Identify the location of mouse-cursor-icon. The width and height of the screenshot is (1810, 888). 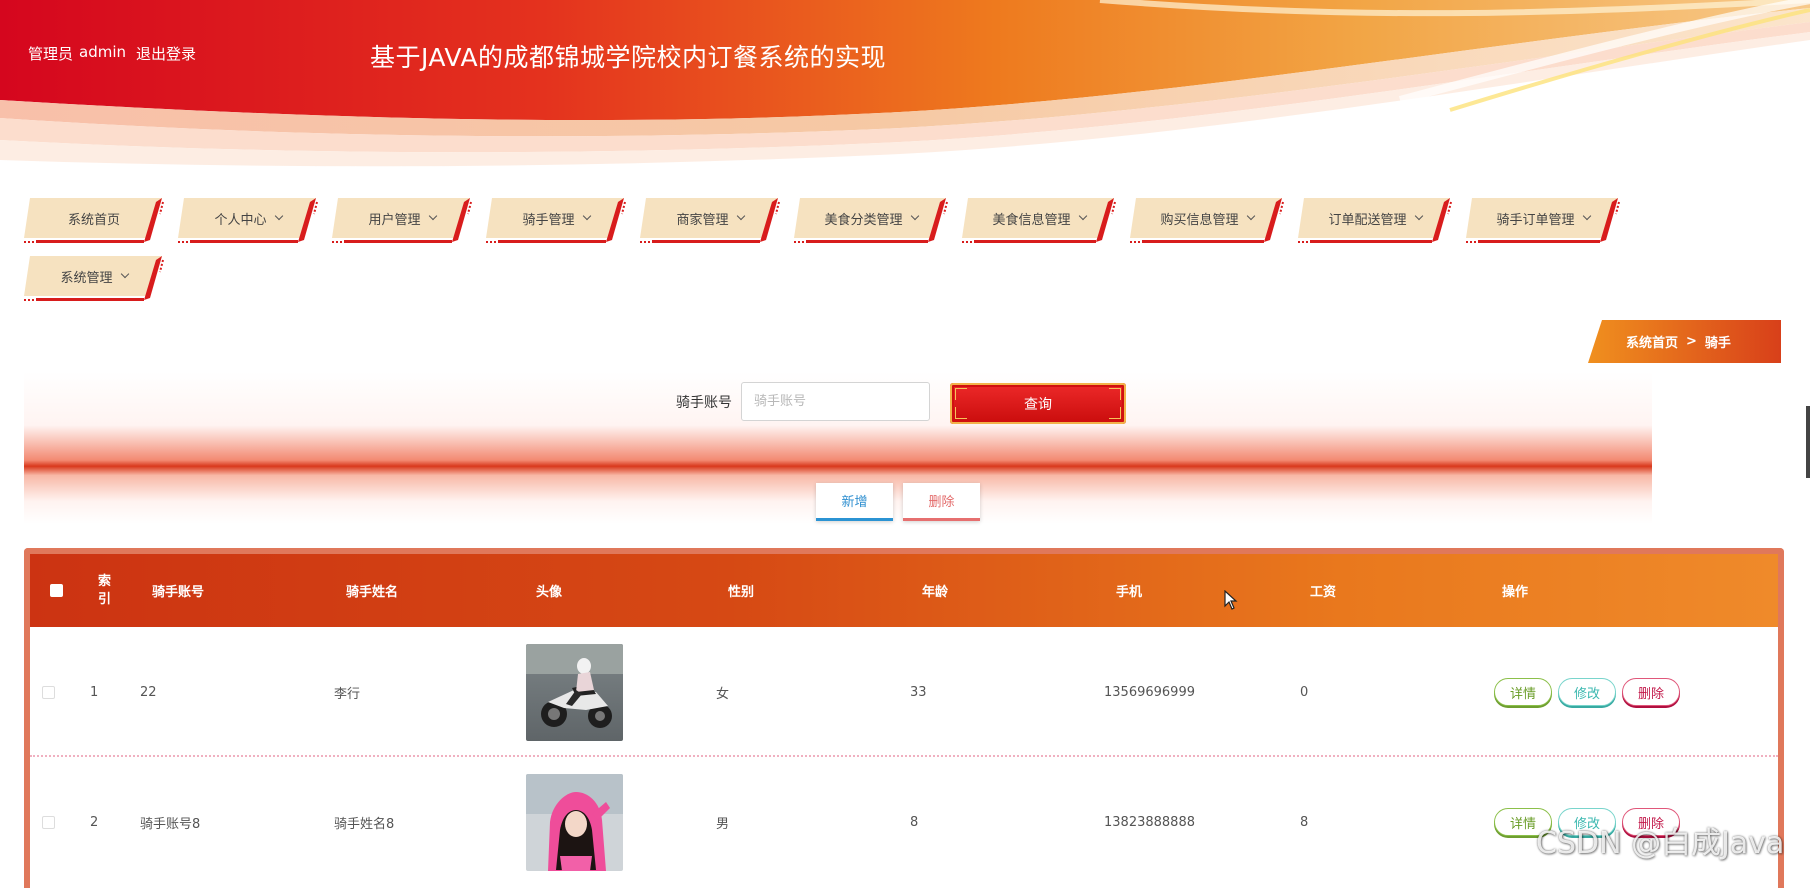
(1231, 600).